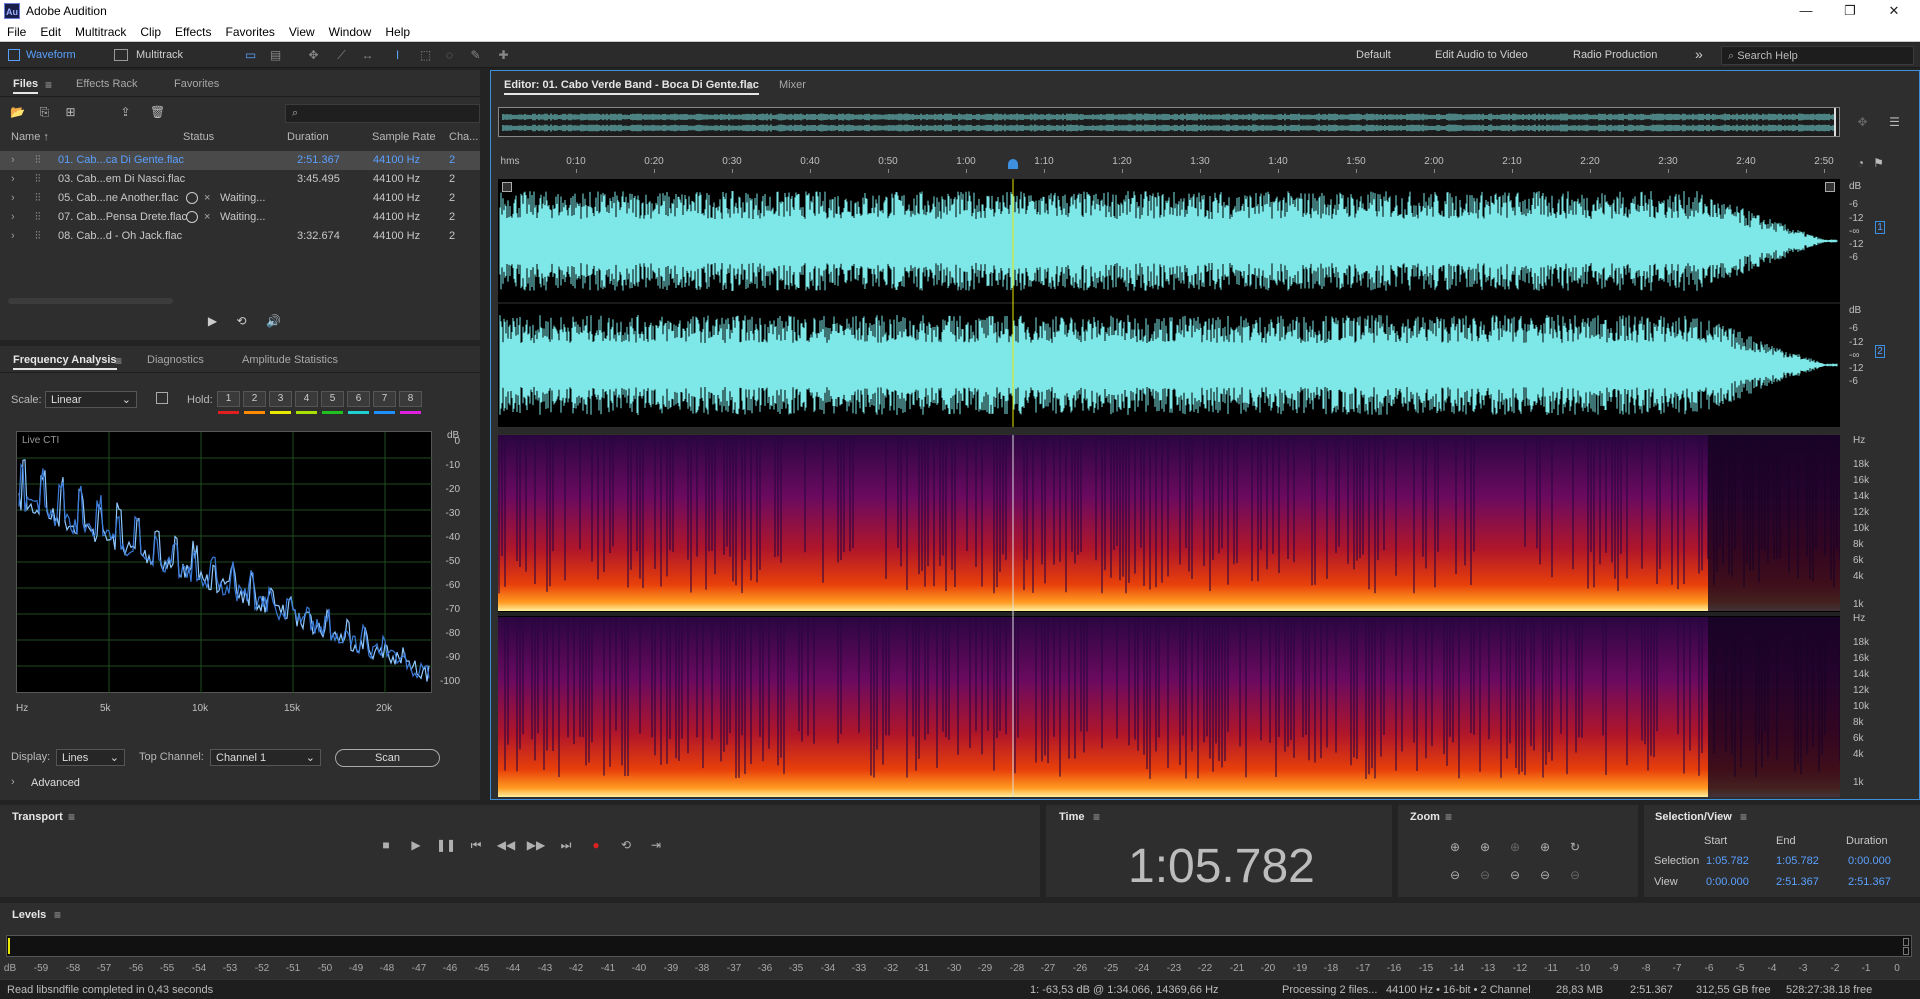 This screenshot has width=1920, height=999. What do you see at coordinates (212, 321) in the screenshot?
I see `play-preview-icon: ▶` at bounding box center [212, 321].